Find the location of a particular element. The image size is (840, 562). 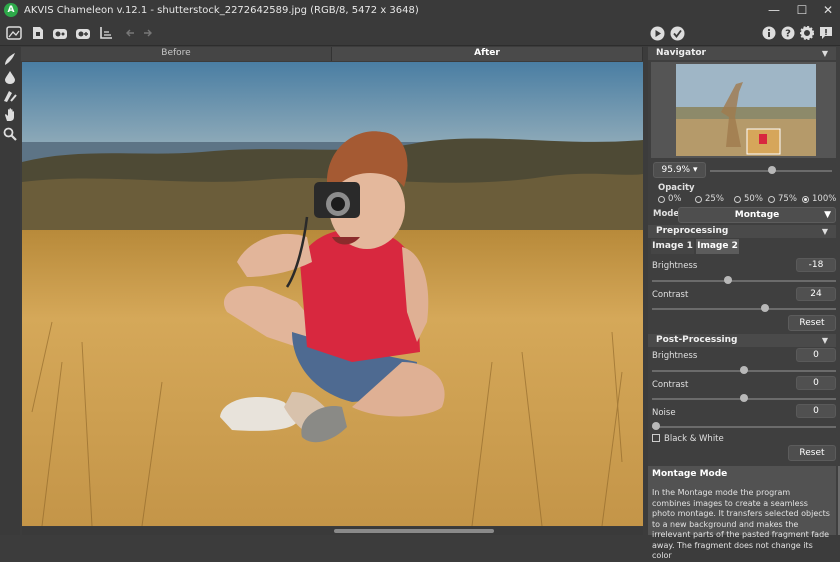

zoom-value: 95.9% is located at coordinates (676, 170).